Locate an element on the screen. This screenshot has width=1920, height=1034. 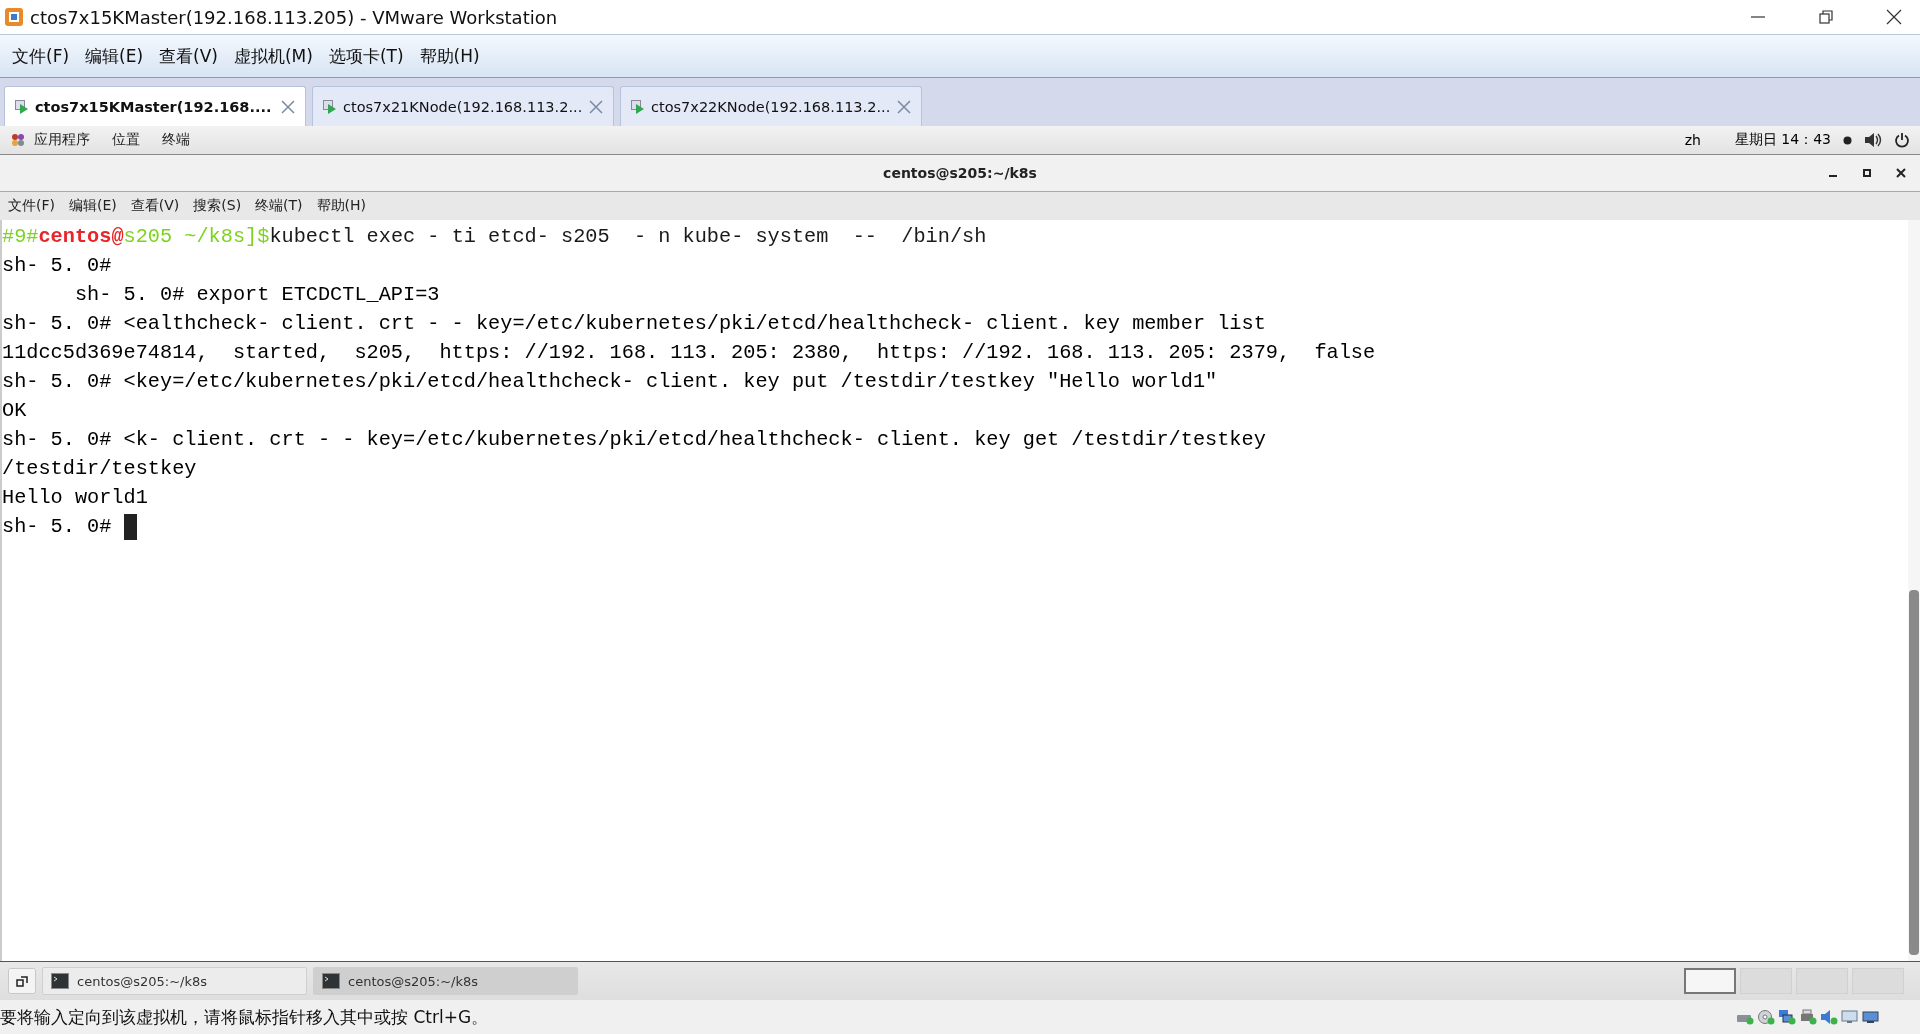
network-icon is located at coordinates (1787, 1017).